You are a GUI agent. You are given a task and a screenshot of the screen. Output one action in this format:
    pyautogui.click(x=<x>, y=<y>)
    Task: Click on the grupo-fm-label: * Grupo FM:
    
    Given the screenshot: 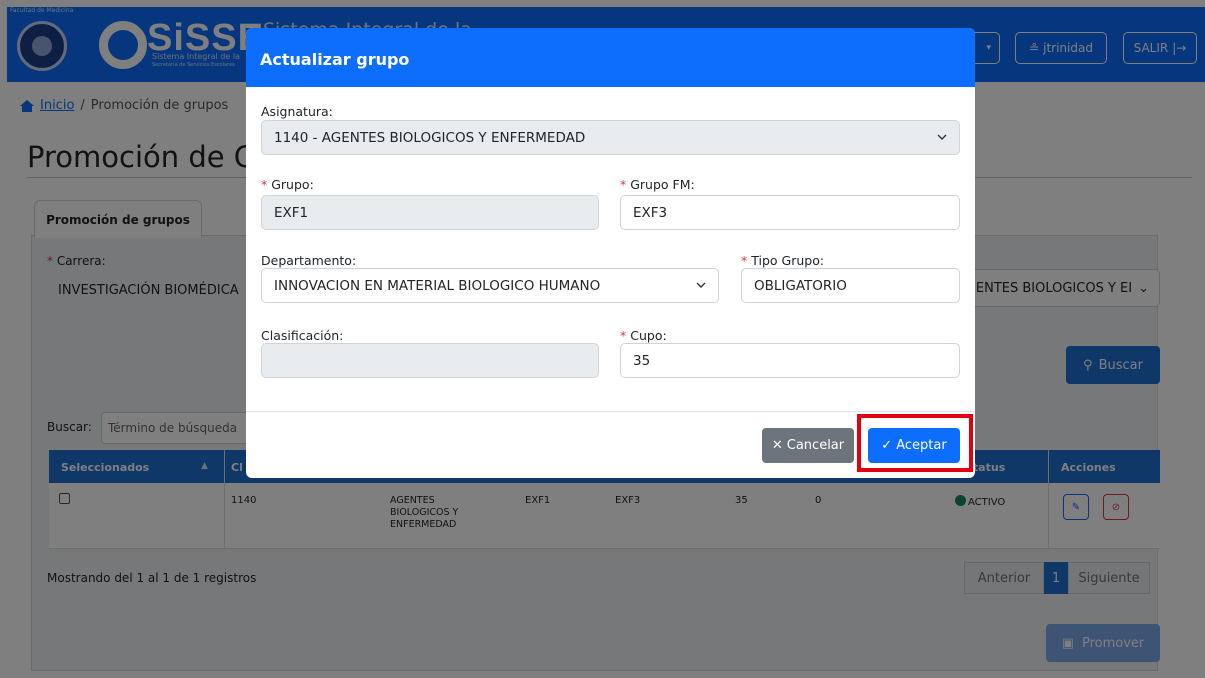 What is the action you would take?
    pyautogui.click(x=657, y=184)
    